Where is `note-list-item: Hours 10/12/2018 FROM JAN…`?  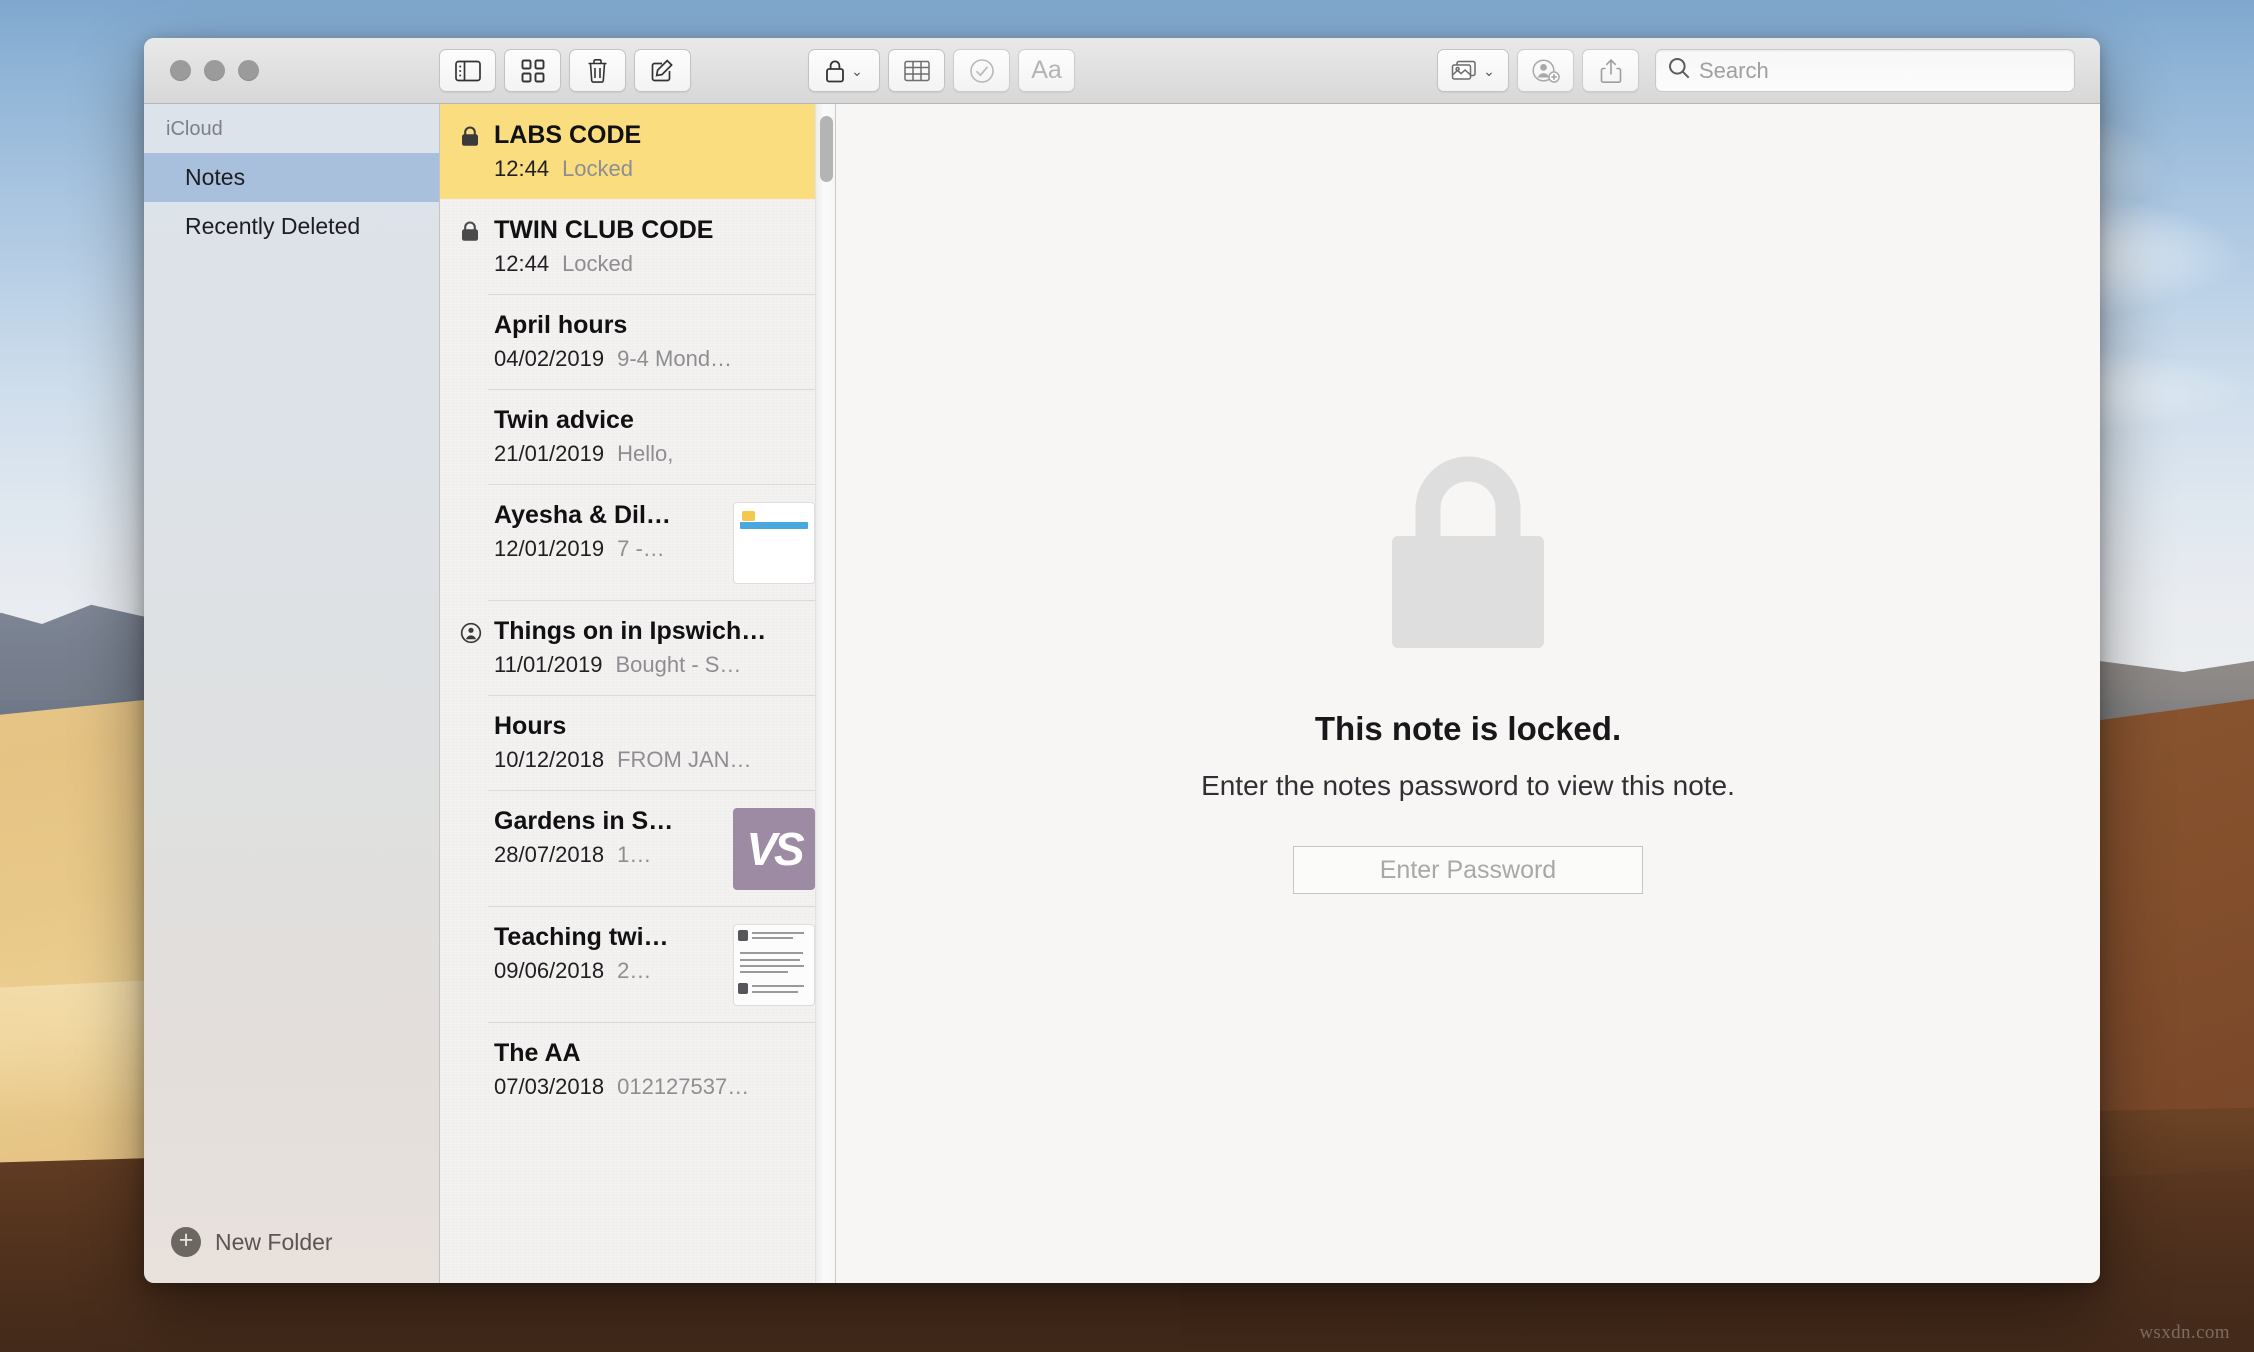
note-list-item: Hours 10/12/2018 FROM JAN… is located at coordinates (637, 742).